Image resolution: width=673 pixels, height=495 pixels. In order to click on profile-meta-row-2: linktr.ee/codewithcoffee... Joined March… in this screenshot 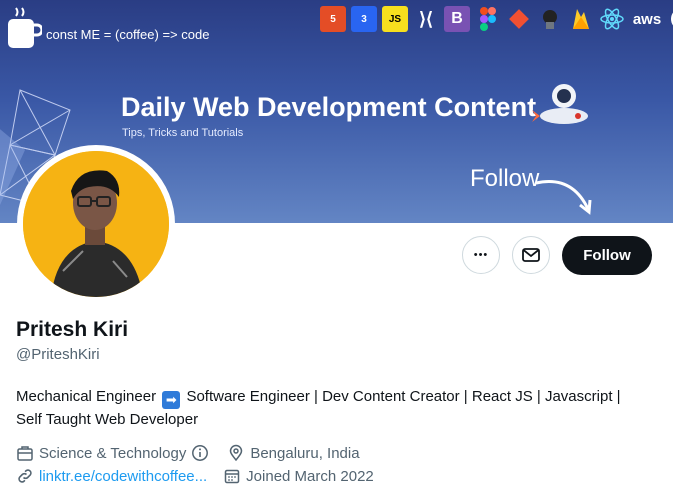, I will do `click(195, 476)`.